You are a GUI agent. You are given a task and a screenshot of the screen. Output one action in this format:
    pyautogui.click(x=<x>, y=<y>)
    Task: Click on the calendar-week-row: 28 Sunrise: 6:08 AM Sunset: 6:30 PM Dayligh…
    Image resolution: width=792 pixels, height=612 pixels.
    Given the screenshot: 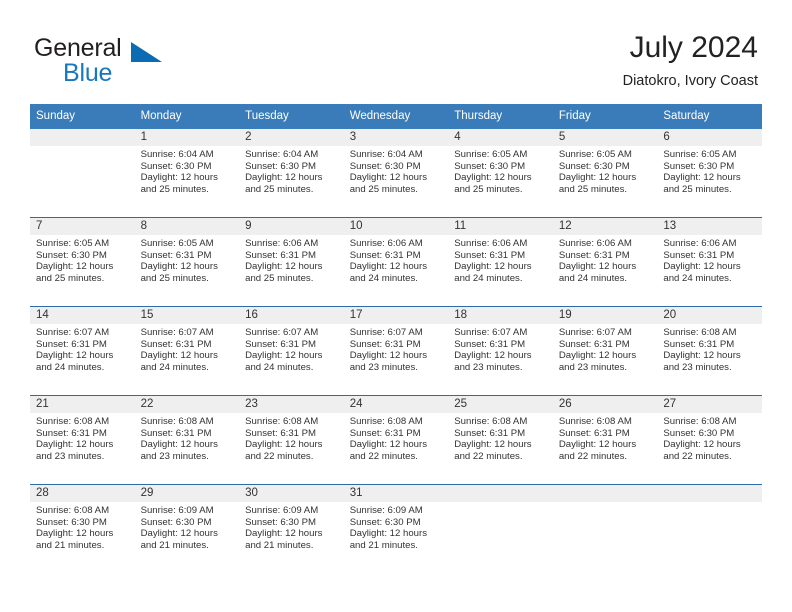 What is the action you would take?
    pyautogui.click(x=396, y=528)
    